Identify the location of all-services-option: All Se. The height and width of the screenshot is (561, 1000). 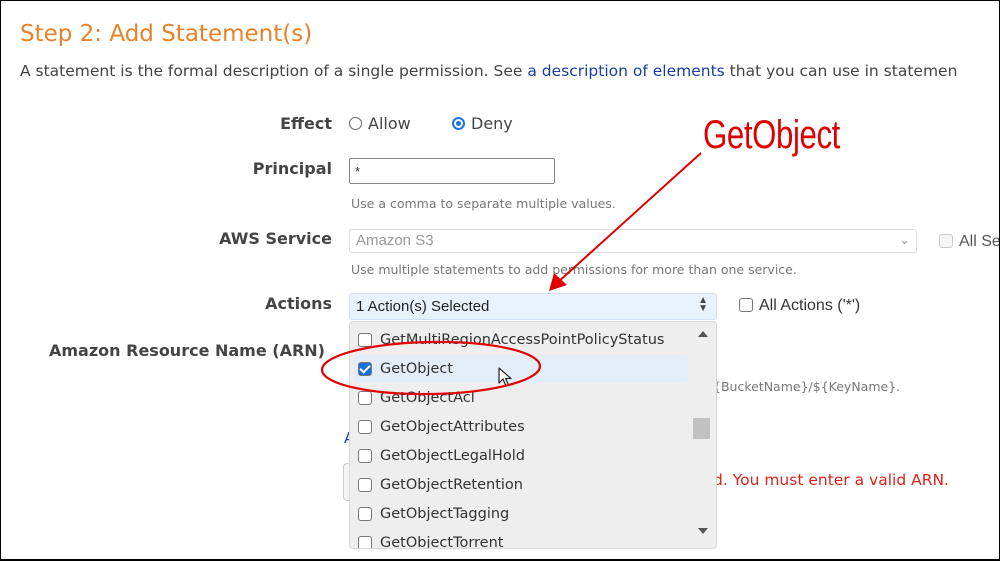
(969, 242).